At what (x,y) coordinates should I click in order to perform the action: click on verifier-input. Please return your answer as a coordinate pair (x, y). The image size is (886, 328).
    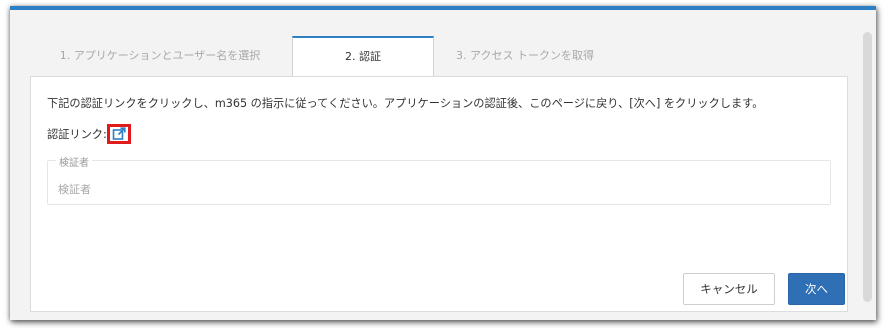
    Looking at the image, I should click on (438, 189).